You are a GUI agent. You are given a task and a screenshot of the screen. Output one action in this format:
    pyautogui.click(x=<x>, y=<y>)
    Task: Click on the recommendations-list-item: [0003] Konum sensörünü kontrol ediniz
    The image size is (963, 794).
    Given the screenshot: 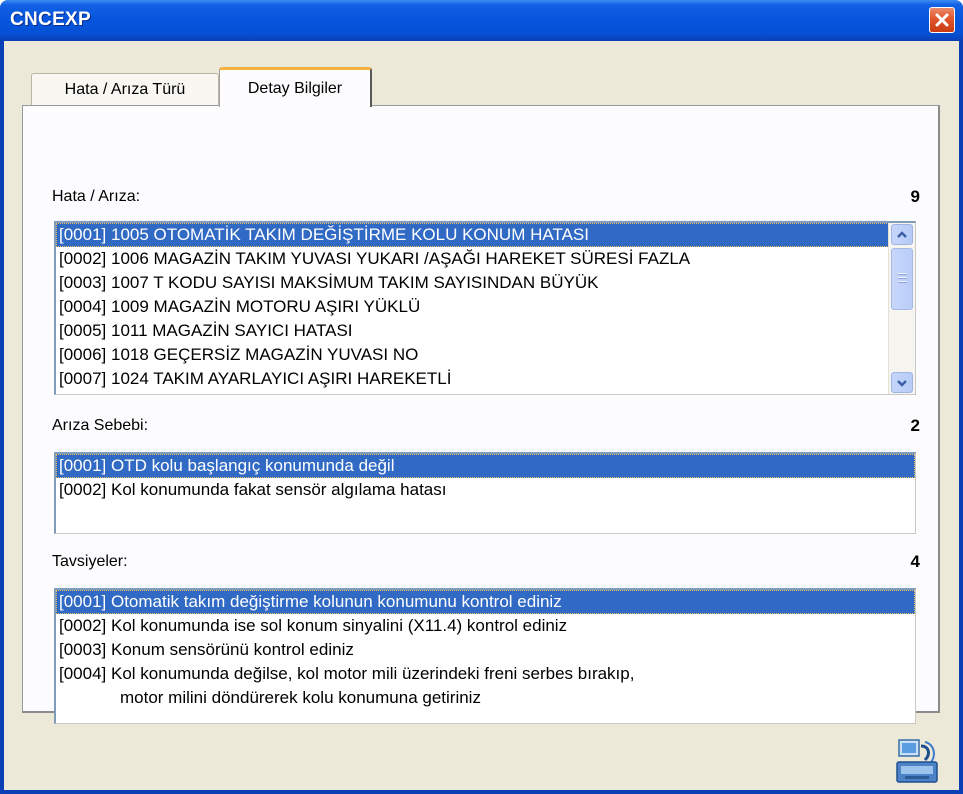 What is the action you would take?
    pyautogui.click(x=485, y=650)
    